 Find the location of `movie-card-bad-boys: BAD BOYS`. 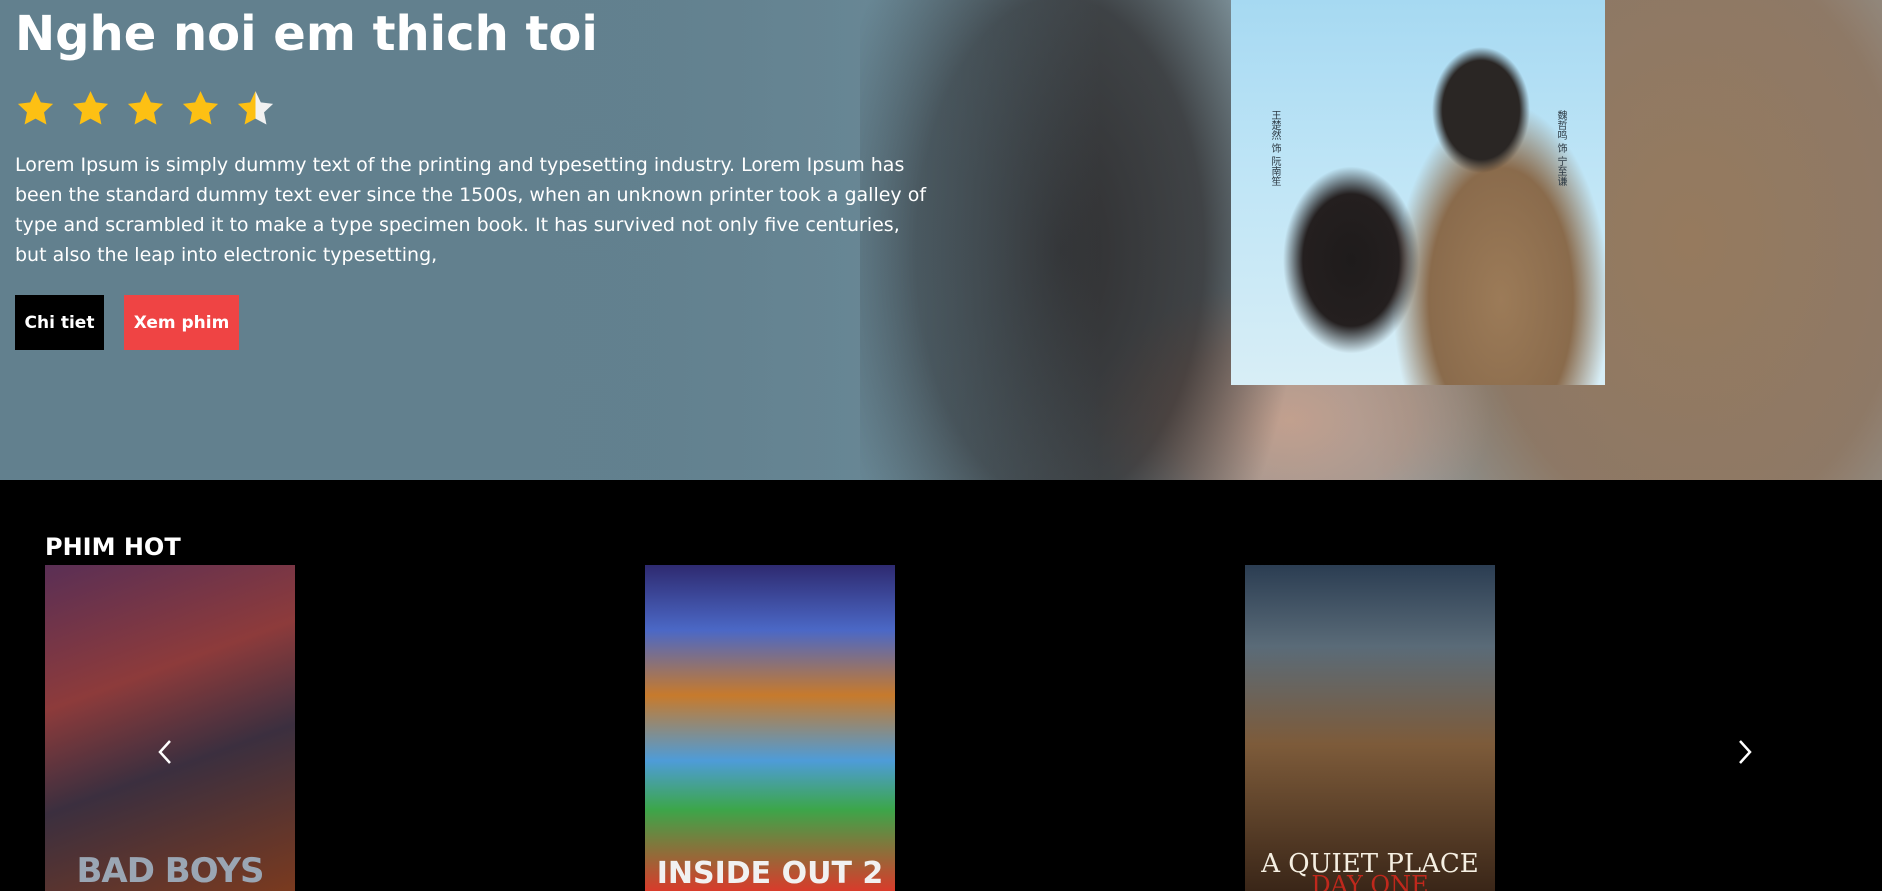

movie-card-bad-boys: BAD BOYS is located at coordinates (170, 728).